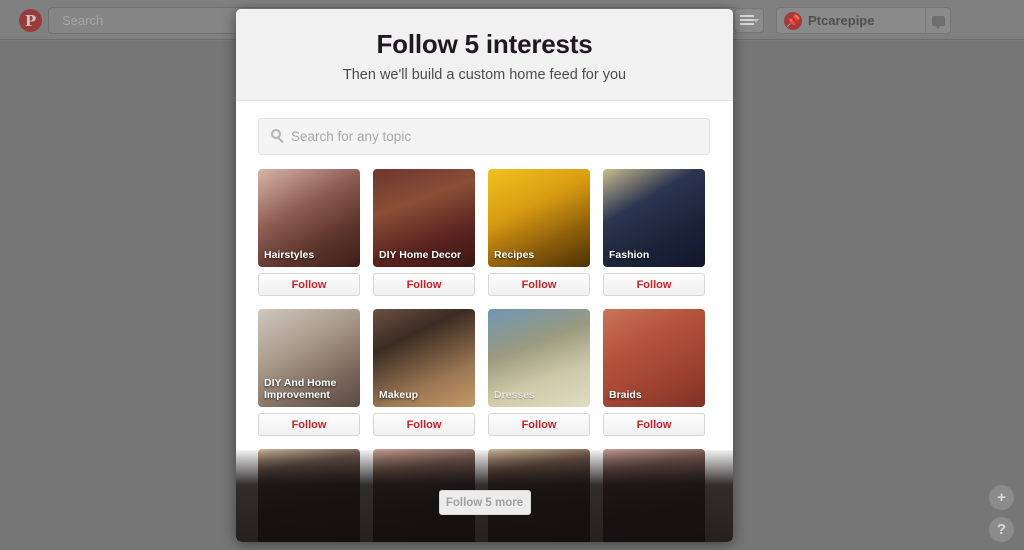 The image size is (1024, 550). Describe the element at coordinates (1001, 529) in the screenshot. I see `question-mark-icon: ?` at that location.